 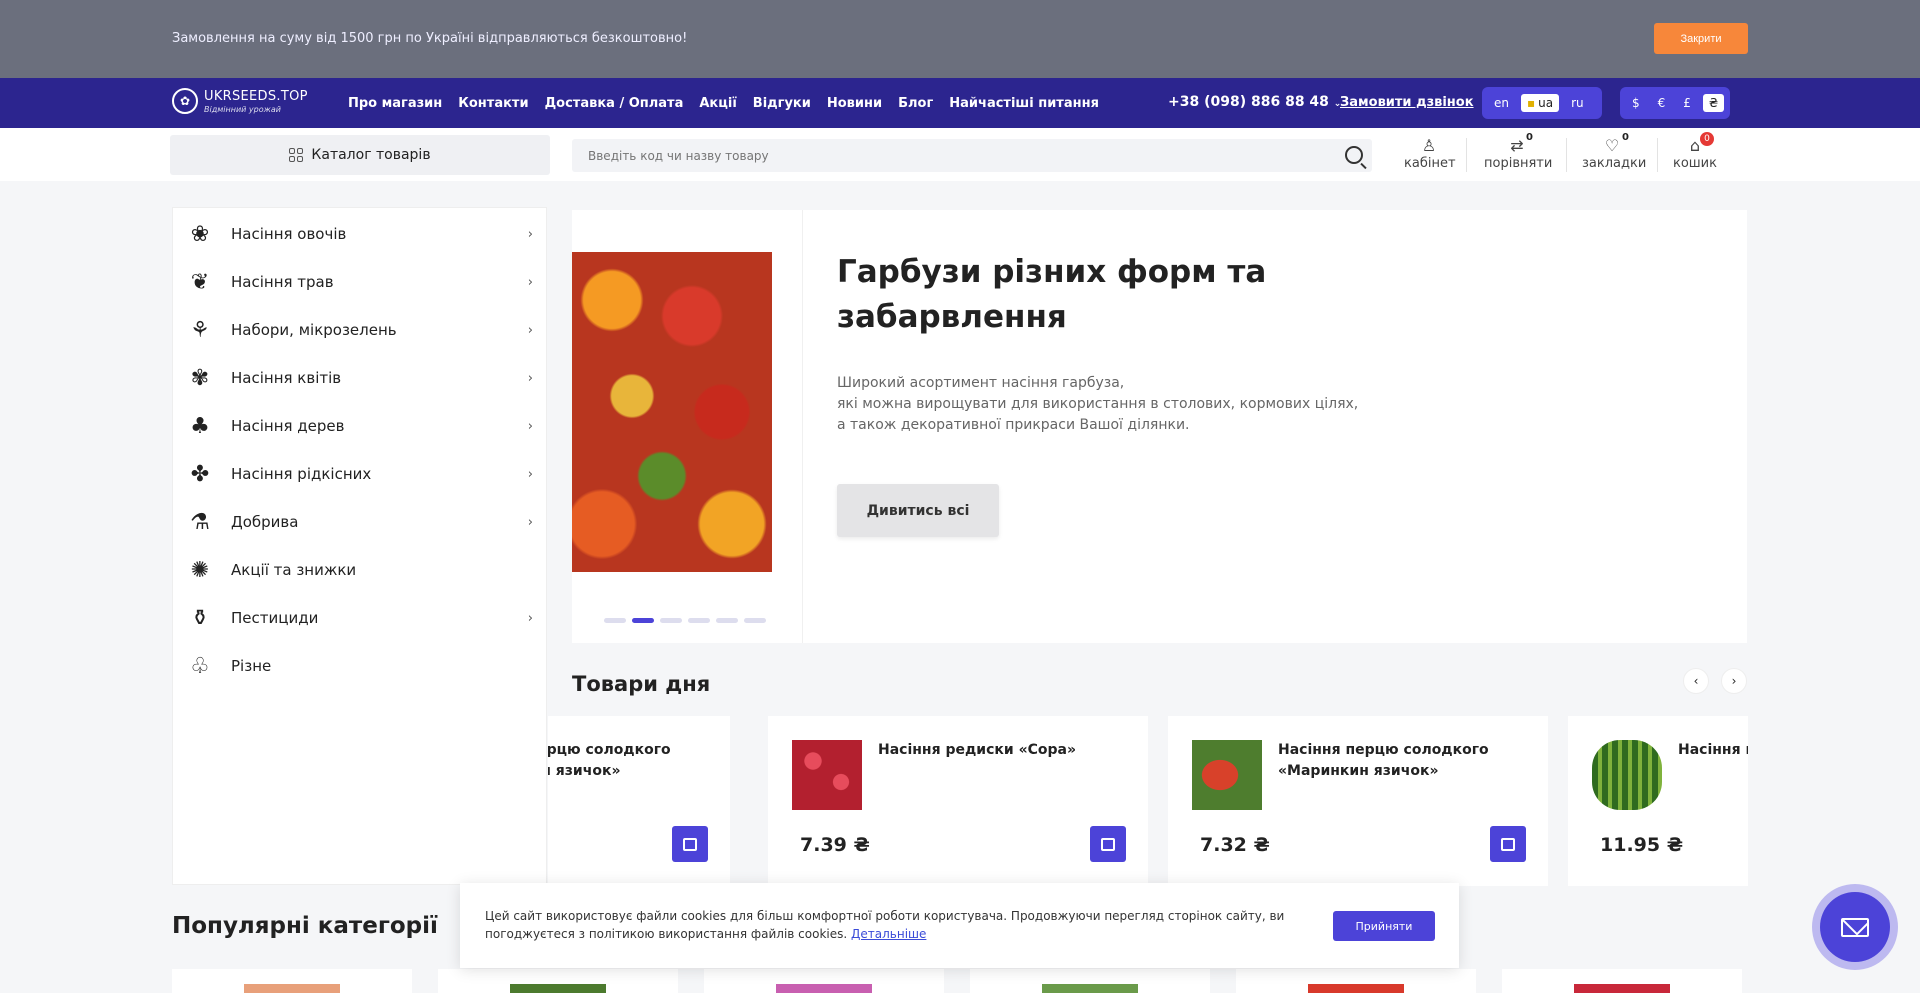 What do you see at coordinates (558, 988) in the screenshot?
I see `category-image` at bounding box center [558, 988].